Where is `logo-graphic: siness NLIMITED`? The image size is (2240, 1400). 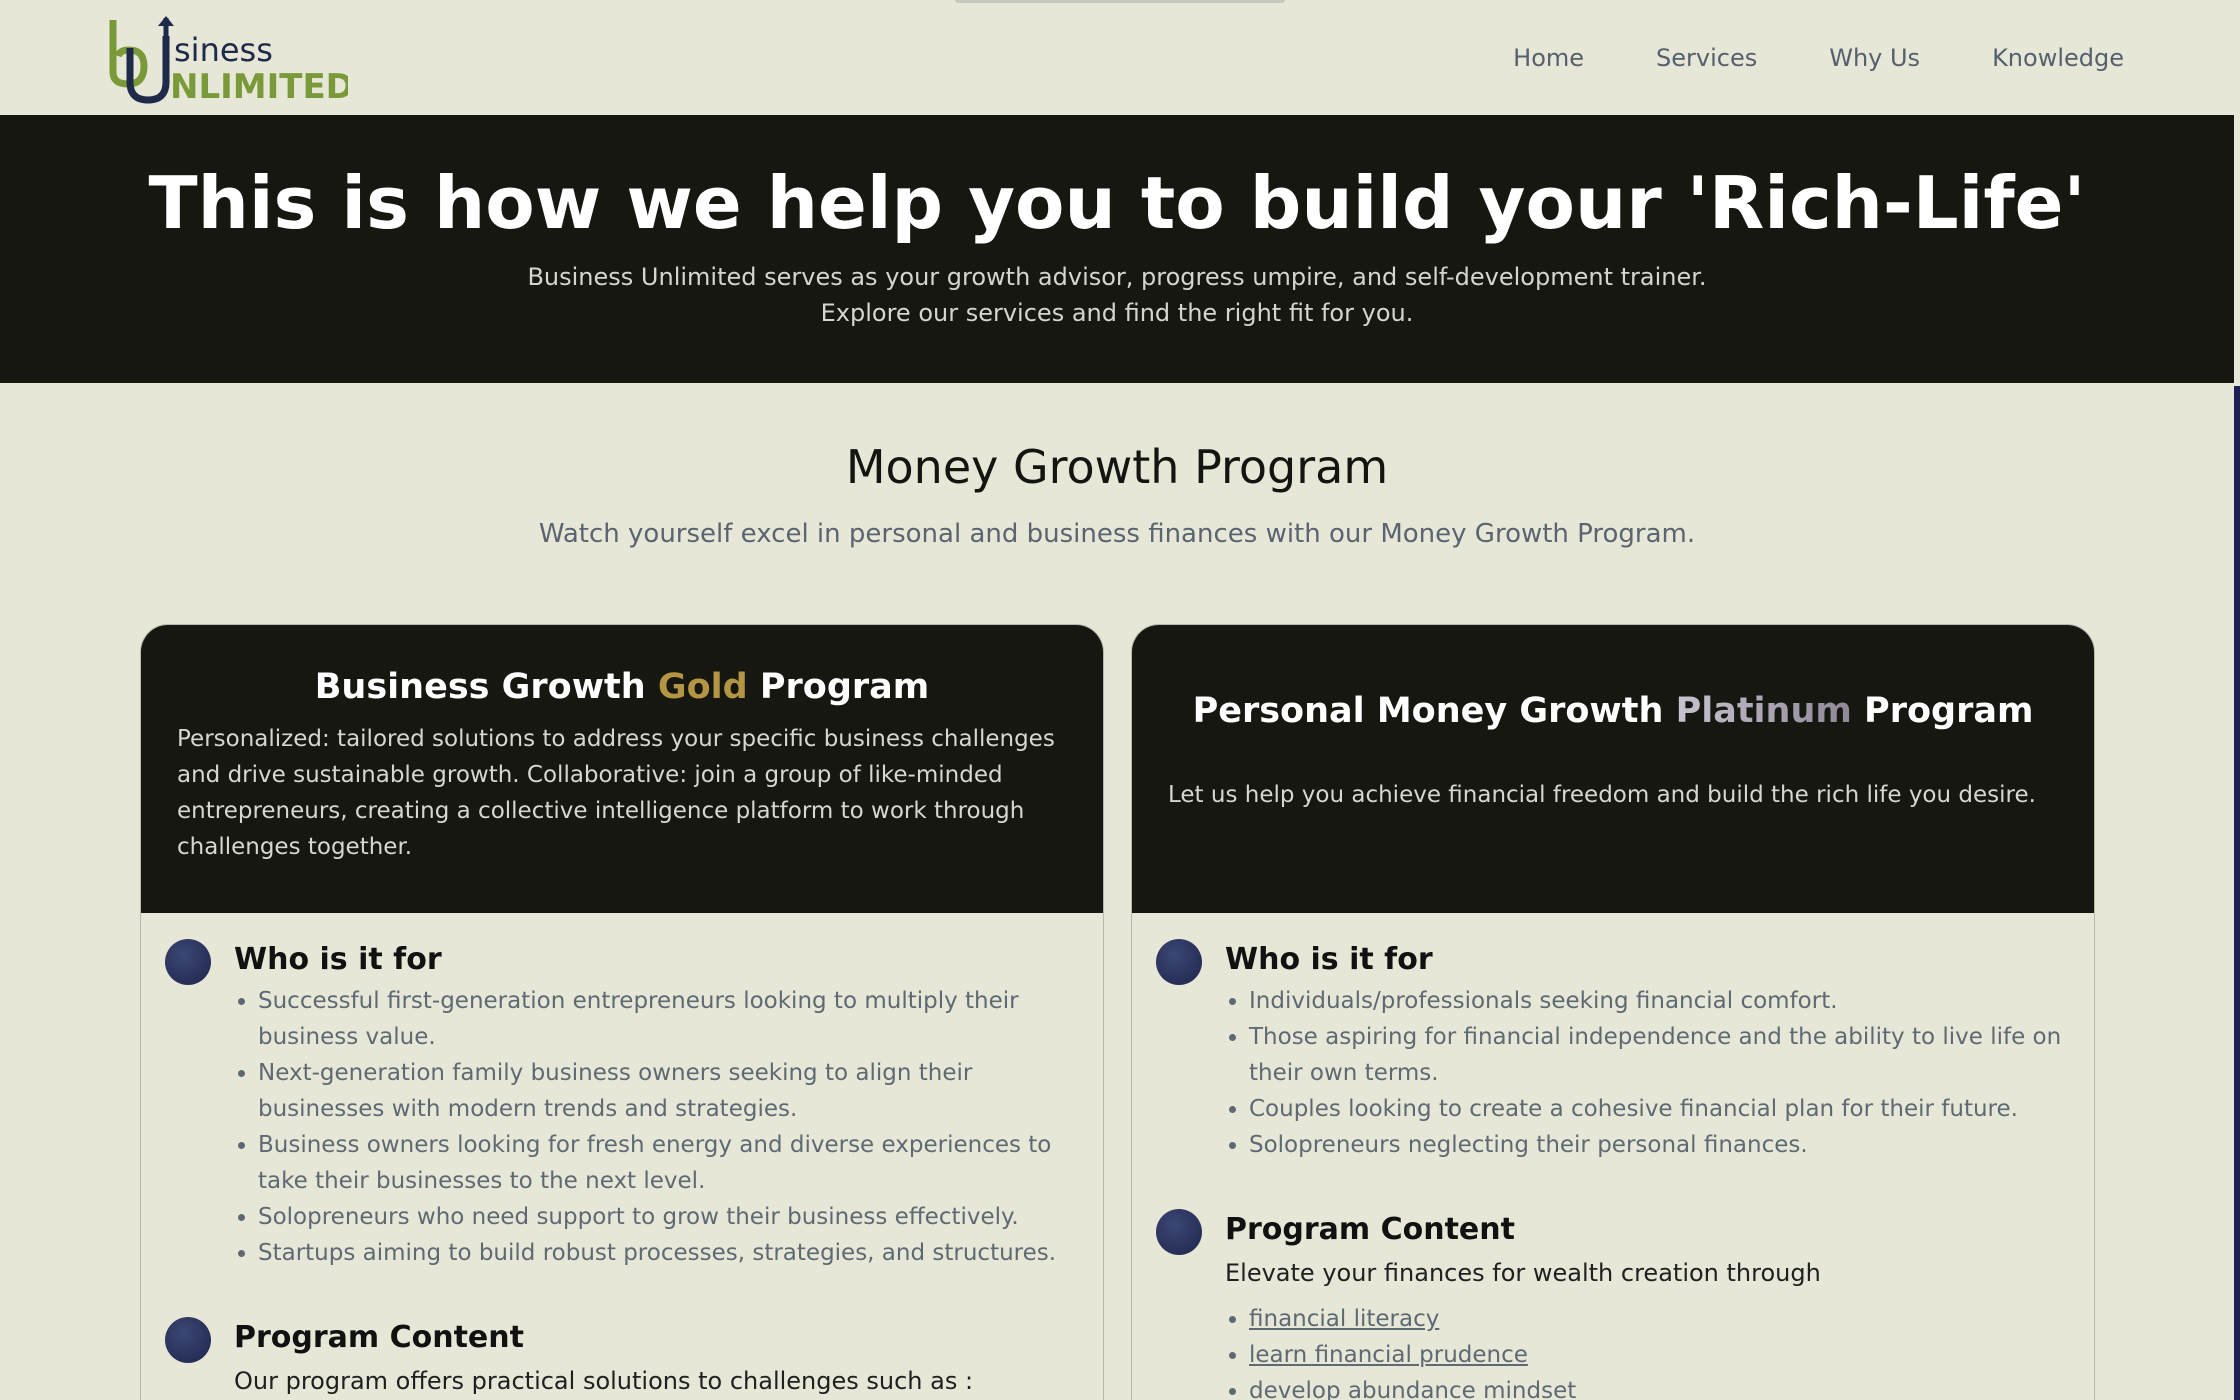
logo-graphic: siness NLIMITED is located at coordinates (231, 61).